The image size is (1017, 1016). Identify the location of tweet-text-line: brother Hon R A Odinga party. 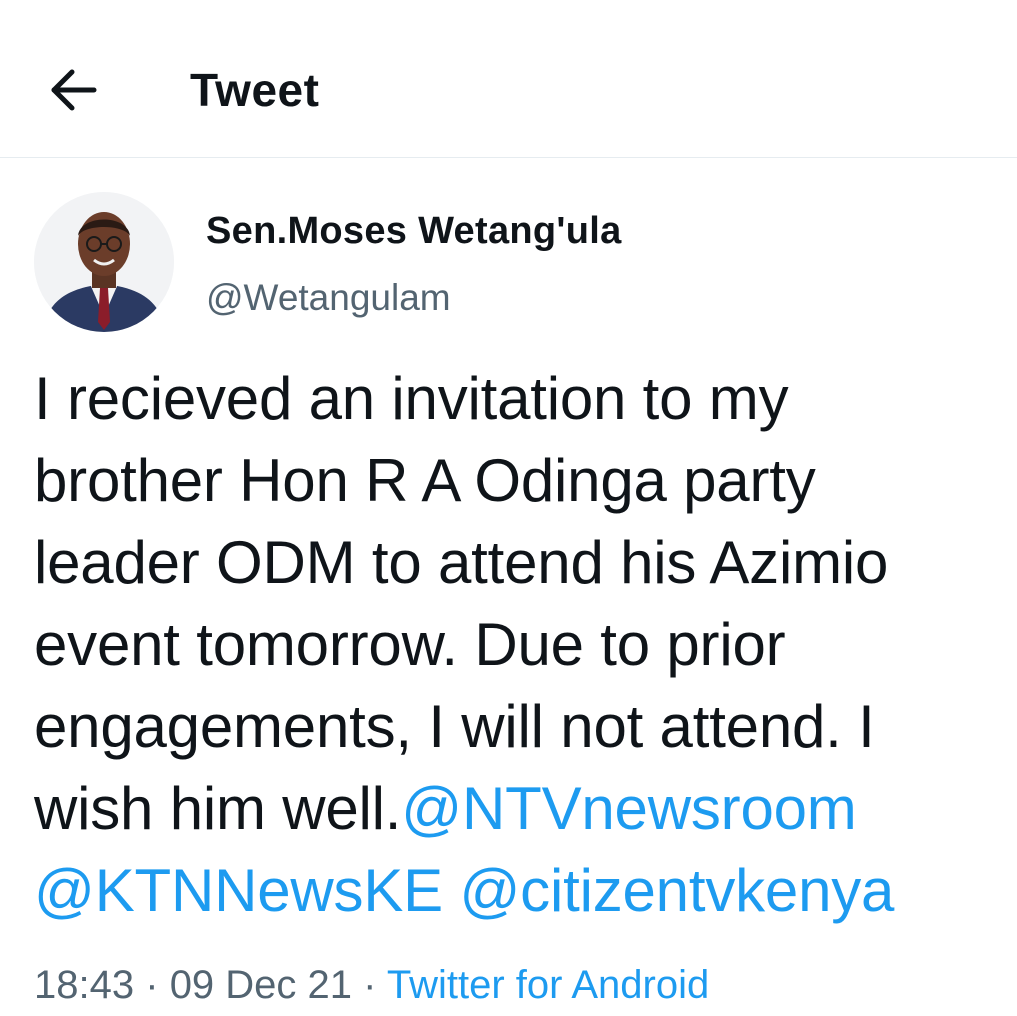
(425, 480).